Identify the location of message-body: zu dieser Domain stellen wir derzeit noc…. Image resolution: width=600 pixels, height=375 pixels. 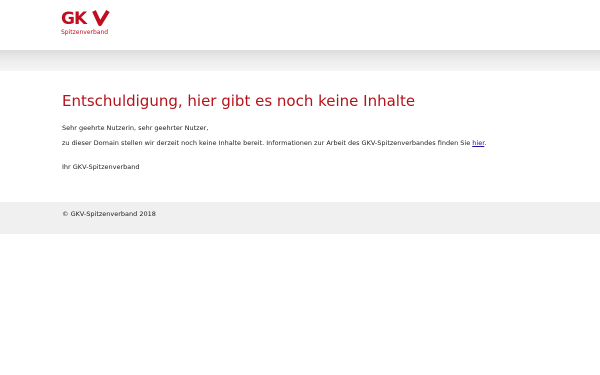
(267, 143).